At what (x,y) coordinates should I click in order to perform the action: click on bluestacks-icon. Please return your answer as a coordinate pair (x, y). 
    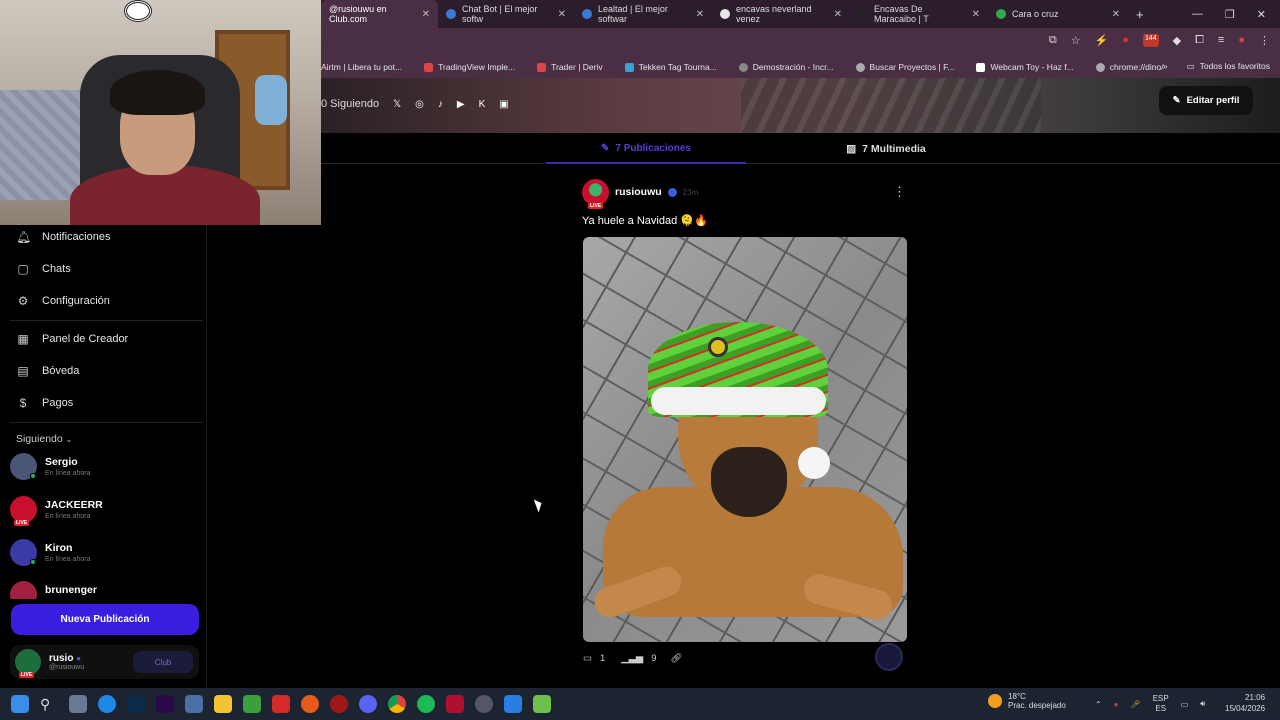
    Looking at the image, I should click on (542, 704).